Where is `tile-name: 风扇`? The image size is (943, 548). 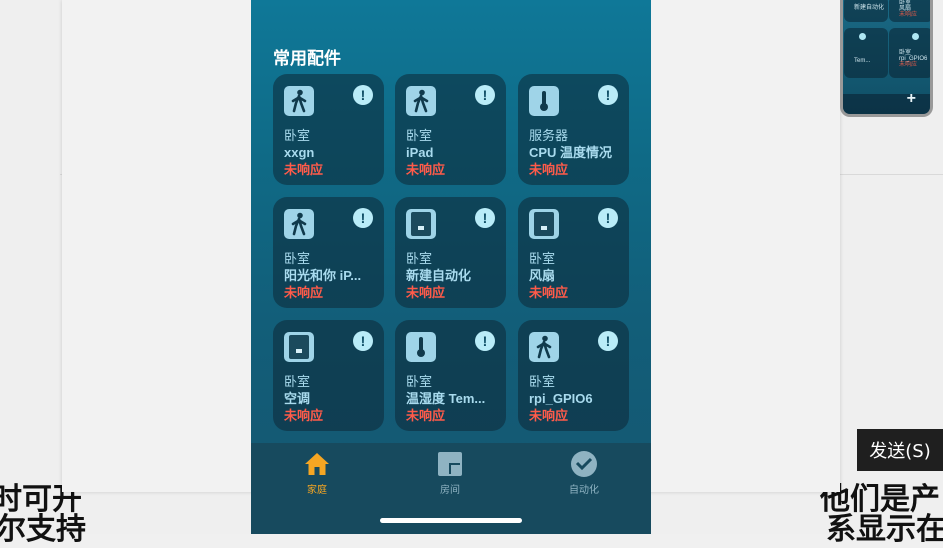 tile-name: 风扇 is located at coordinates (542, 275).